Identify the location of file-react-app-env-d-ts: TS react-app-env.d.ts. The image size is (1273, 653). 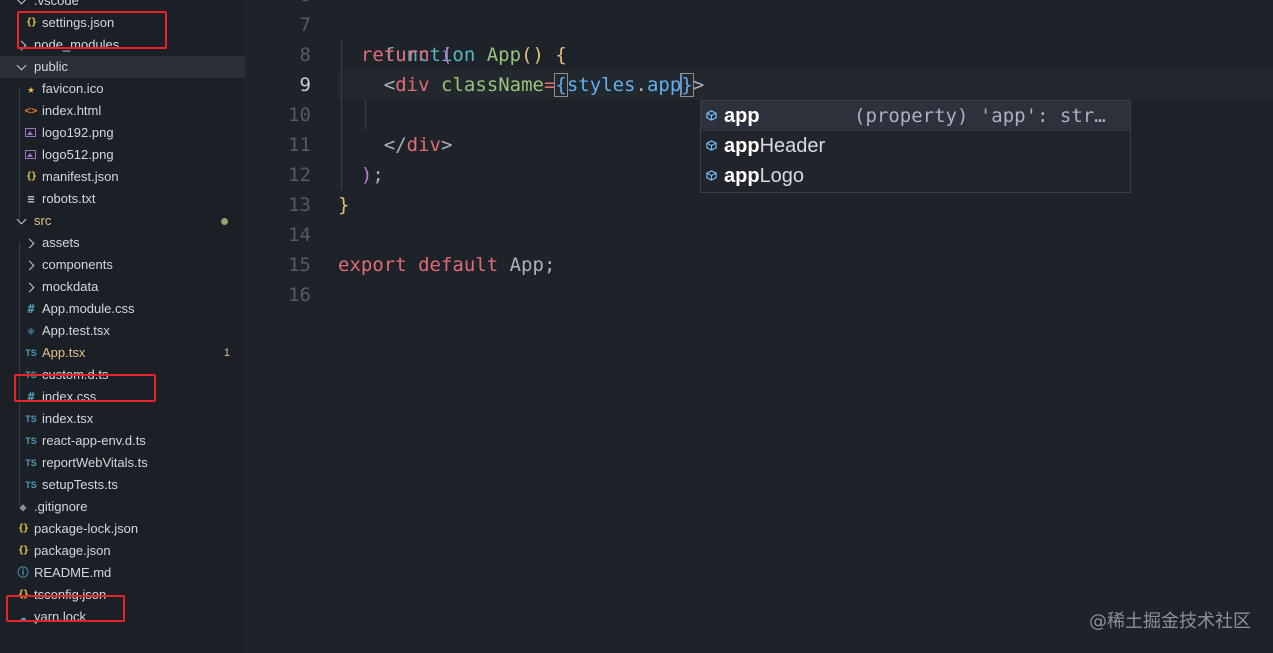
(122, 441).